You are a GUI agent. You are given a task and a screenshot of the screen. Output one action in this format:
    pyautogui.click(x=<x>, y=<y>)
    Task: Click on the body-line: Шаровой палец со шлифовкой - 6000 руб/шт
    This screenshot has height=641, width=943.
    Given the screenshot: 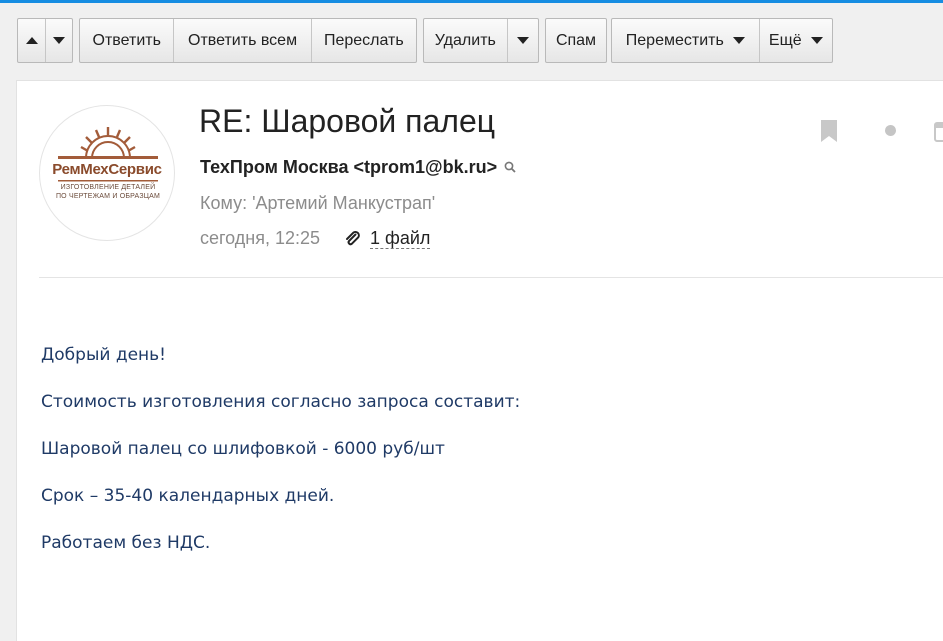 What is the action you would take?
    pyautogui.click(x=243, y=449)
    